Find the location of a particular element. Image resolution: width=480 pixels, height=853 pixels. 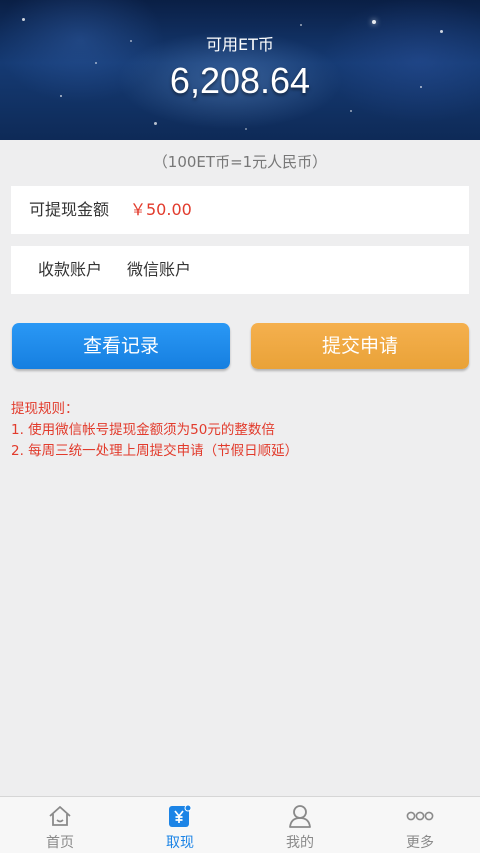

home-icon is located at coordinates (60, 816).